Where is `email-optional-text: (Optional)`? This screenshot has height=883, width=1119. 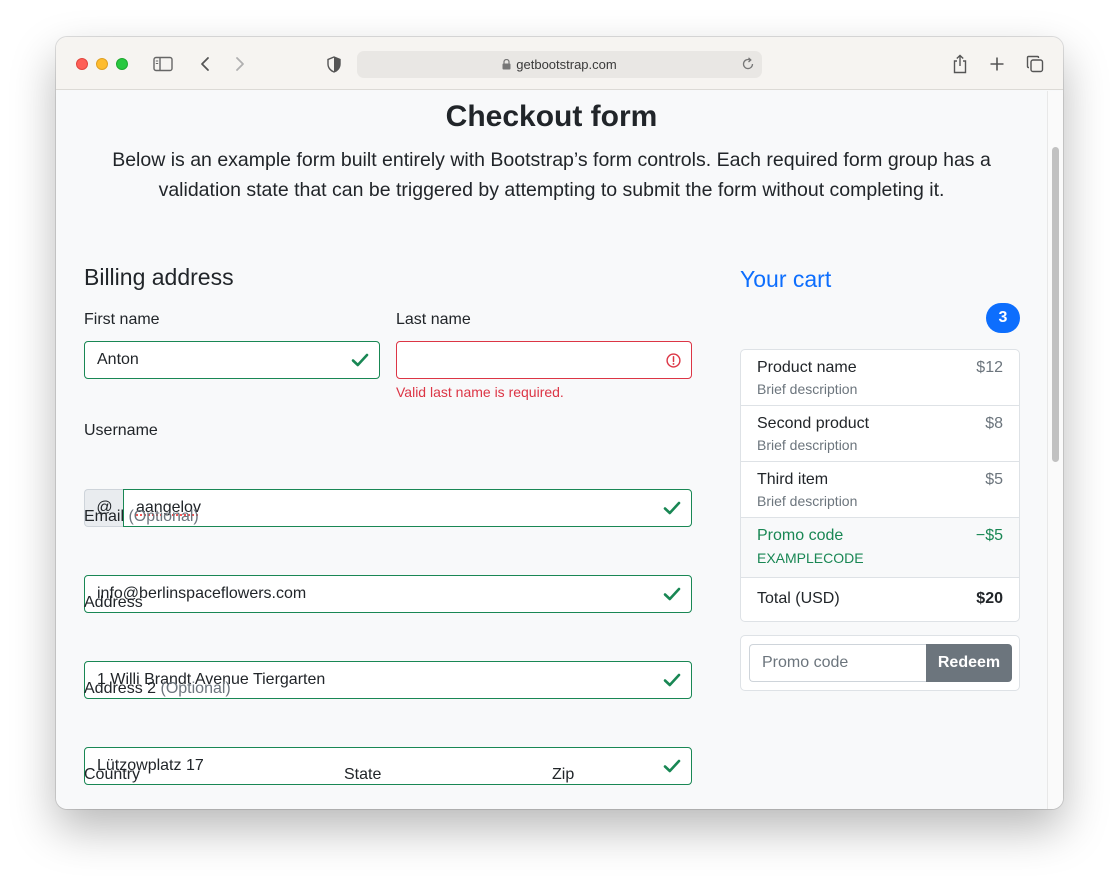
email-optional-text: (Optional) is located at coordinates (163, 516).